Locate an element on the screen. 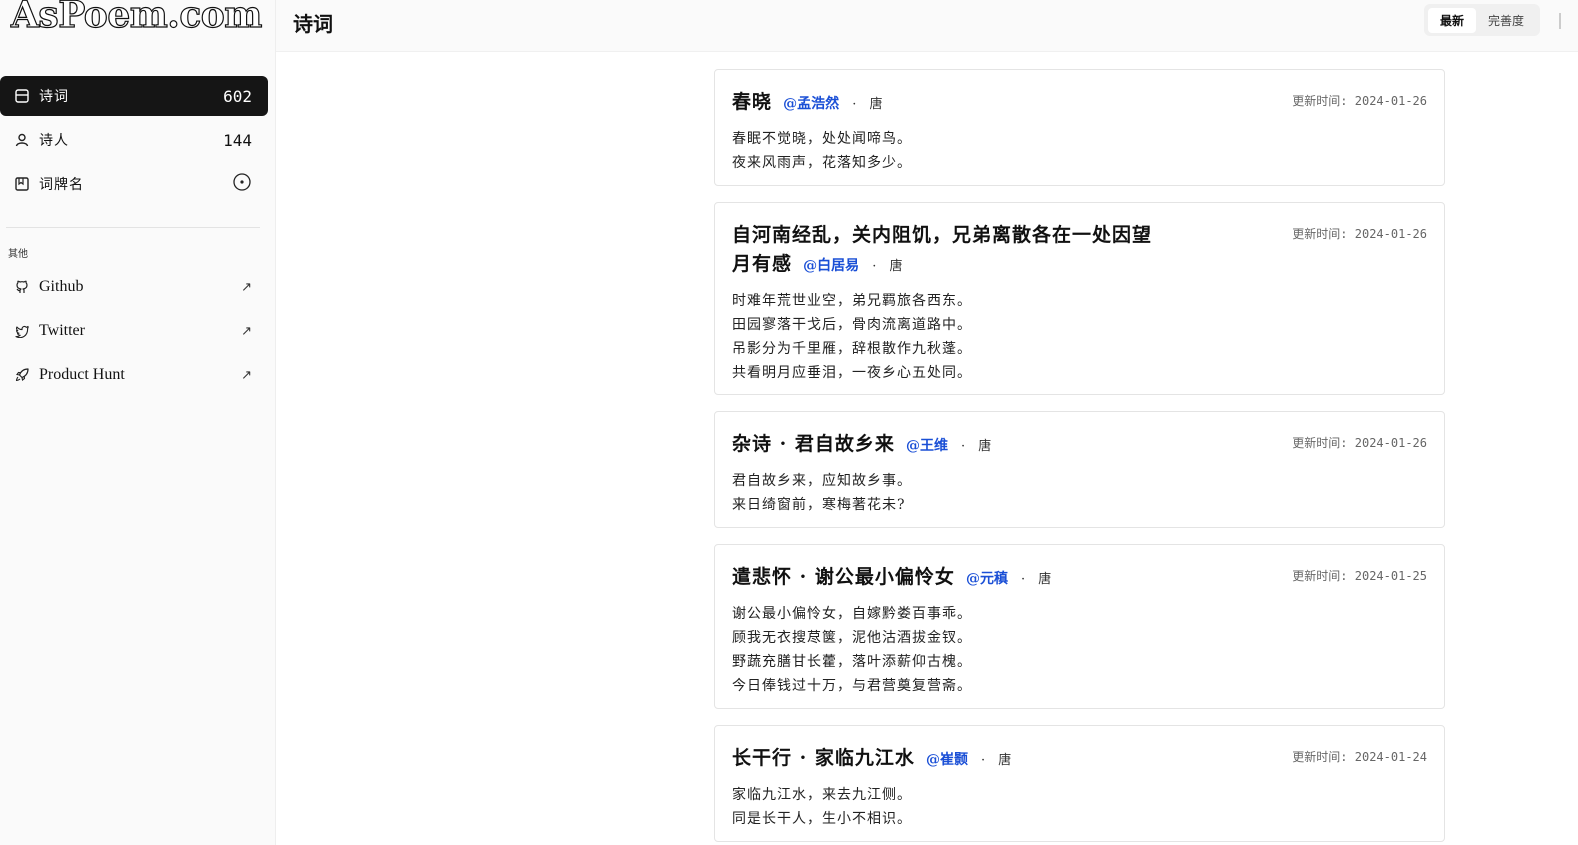 The height and width of the screenshot is (845, 1578). poem-title: 杂诗 · 君自故乡来 is located at coordinates (813, 444).